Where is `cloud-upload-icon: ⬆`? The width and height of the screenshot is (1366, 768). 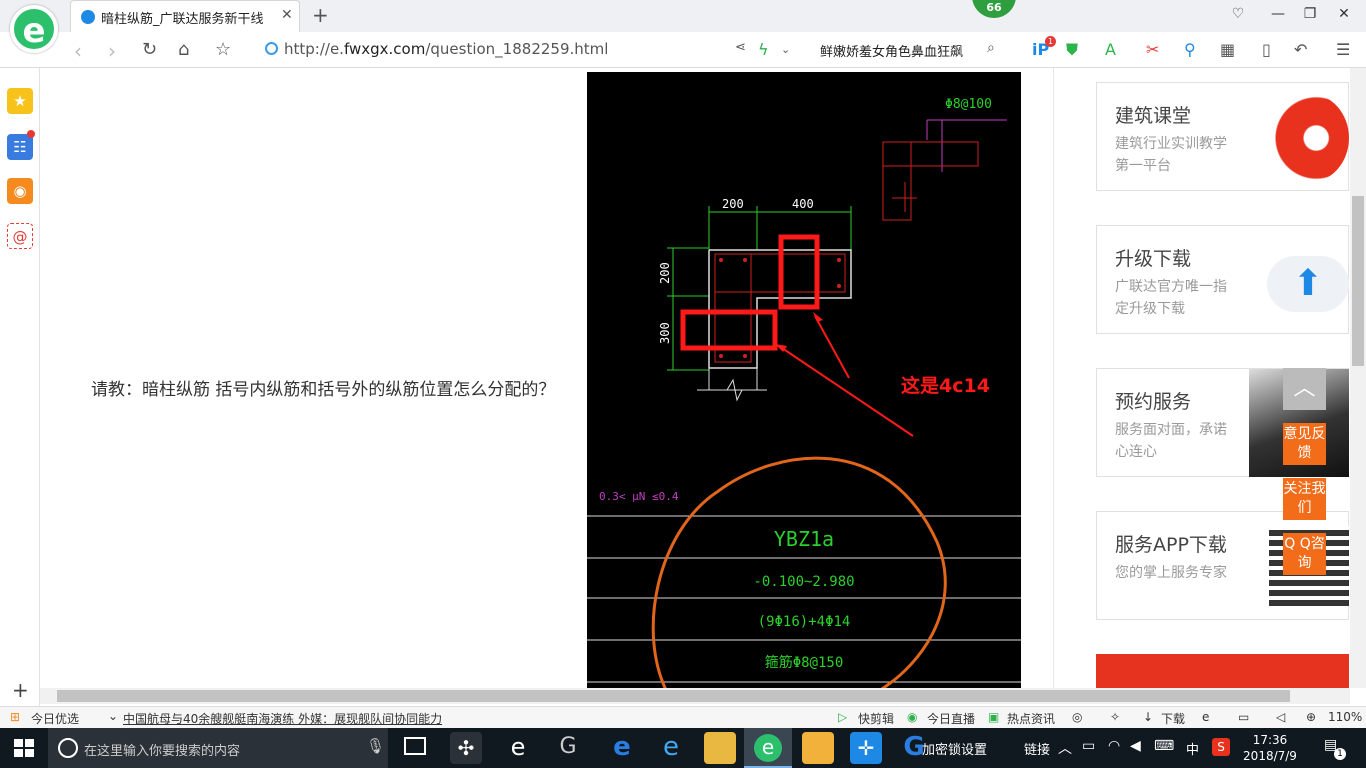 cloud-upload-icon: ⬆ is located at coordinates (1308, 284).